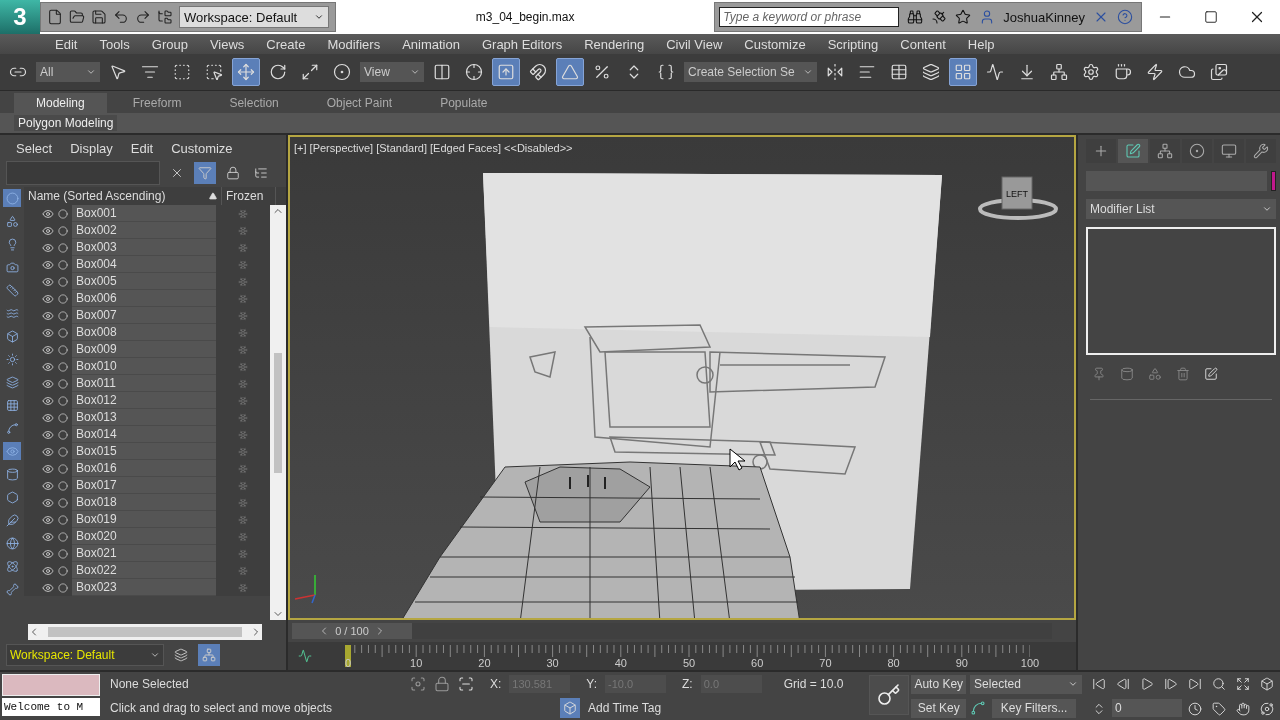 The height and width of the screenshot is (720, 1280). Describe the element at coordinates (360, 44) in the screenshot. I see `menu-item: Modifiers` at that location.